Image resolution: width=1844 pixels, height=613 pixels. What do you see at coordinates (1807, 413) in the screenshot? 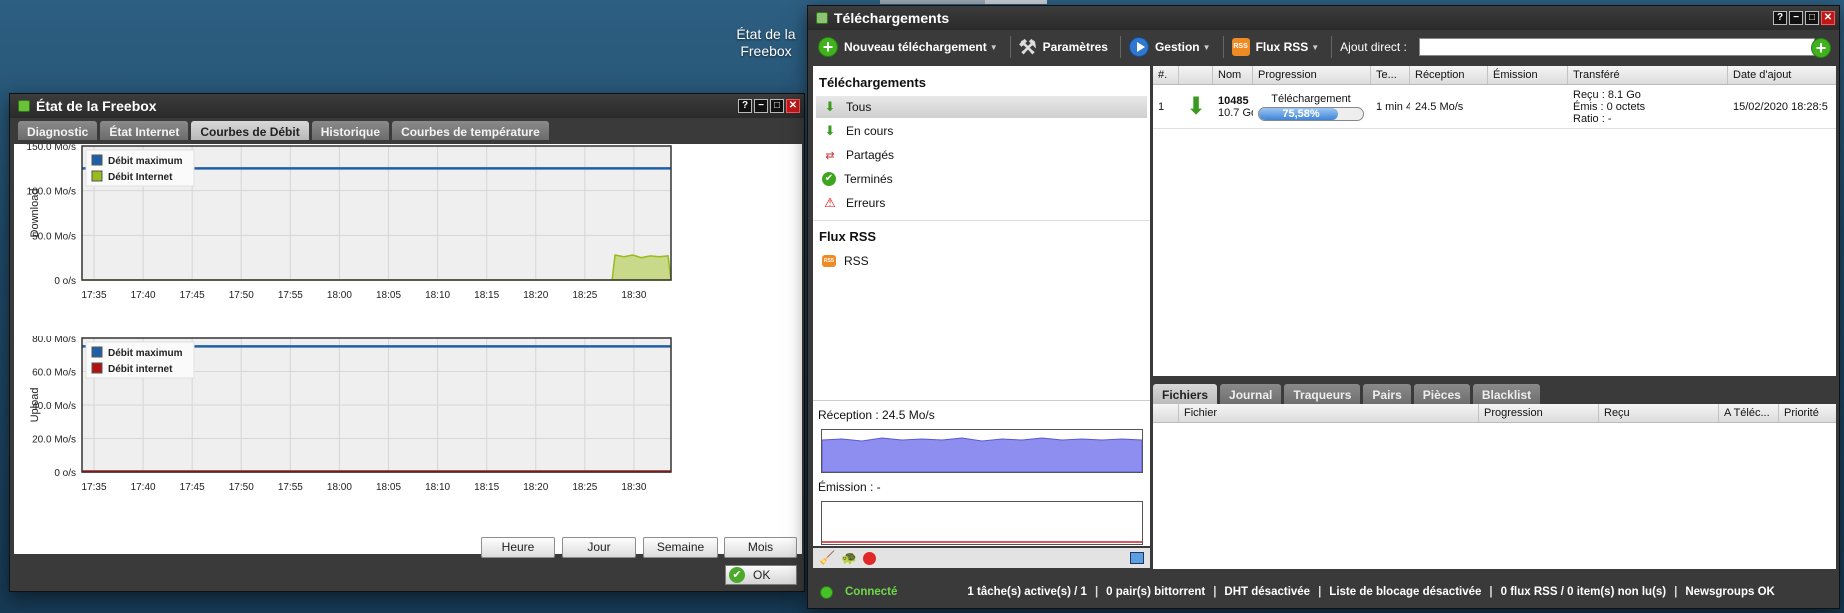
I see `files-col-priority: Priorité` at bounding box center [1807, 413].